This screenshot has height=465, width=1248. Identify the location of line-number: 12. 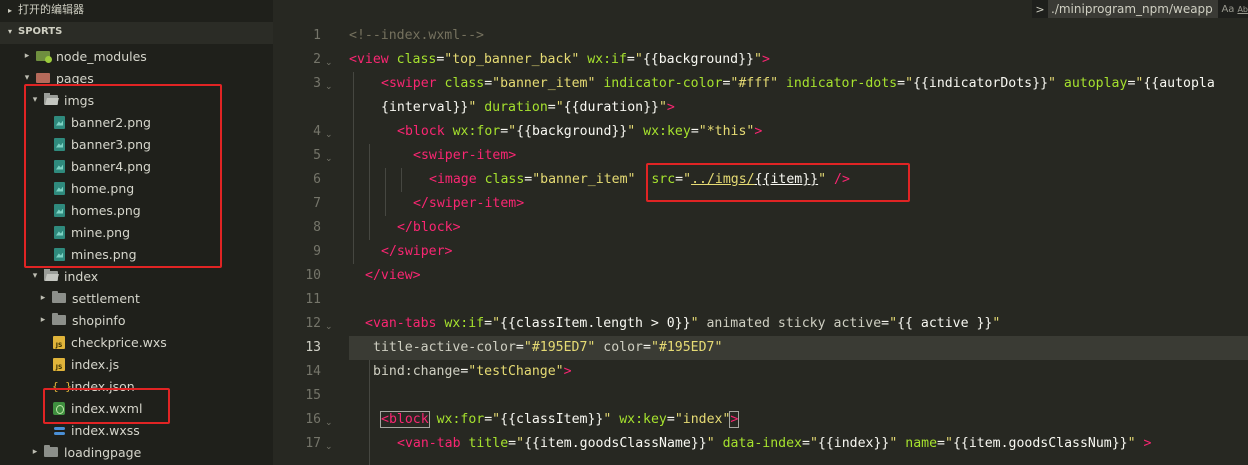
(313, 323).